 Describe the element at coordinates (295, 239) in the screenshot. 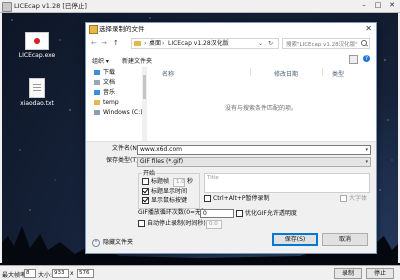

I see `save-button: 保存(S)` at that location.